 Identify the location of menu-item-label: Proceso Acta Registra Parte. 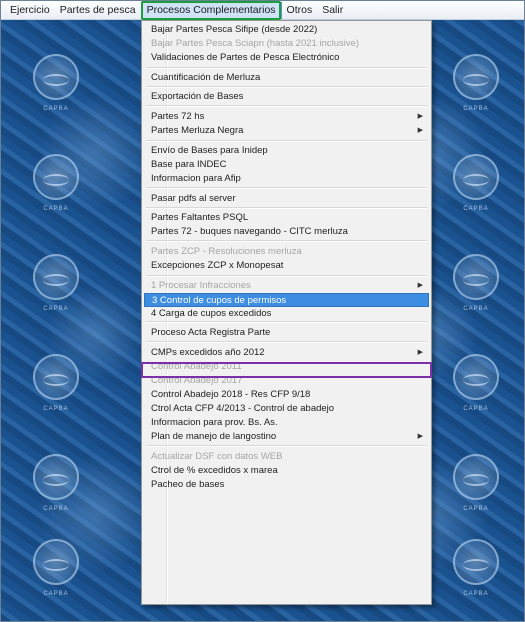
(211, 332).